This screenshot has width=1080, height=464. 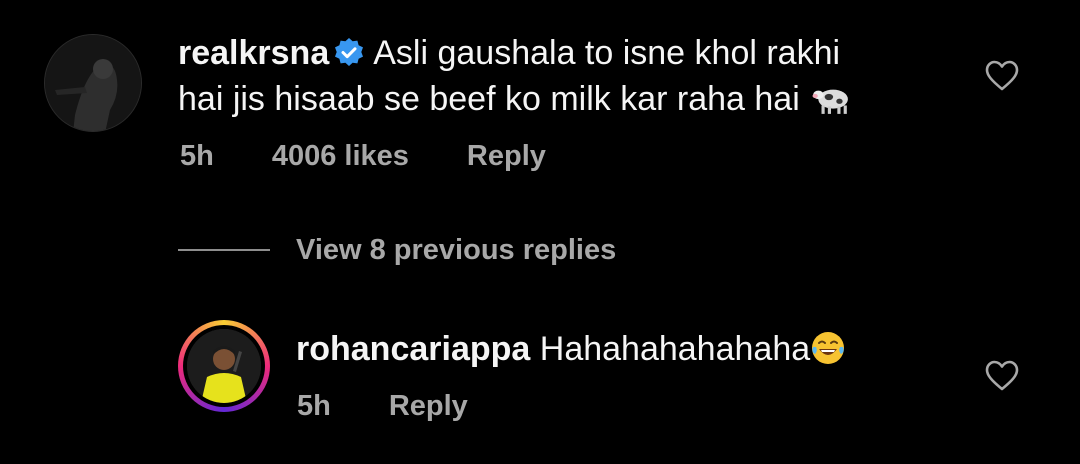 I want to click on username: rohancariappa, so click(x=413, y=349).